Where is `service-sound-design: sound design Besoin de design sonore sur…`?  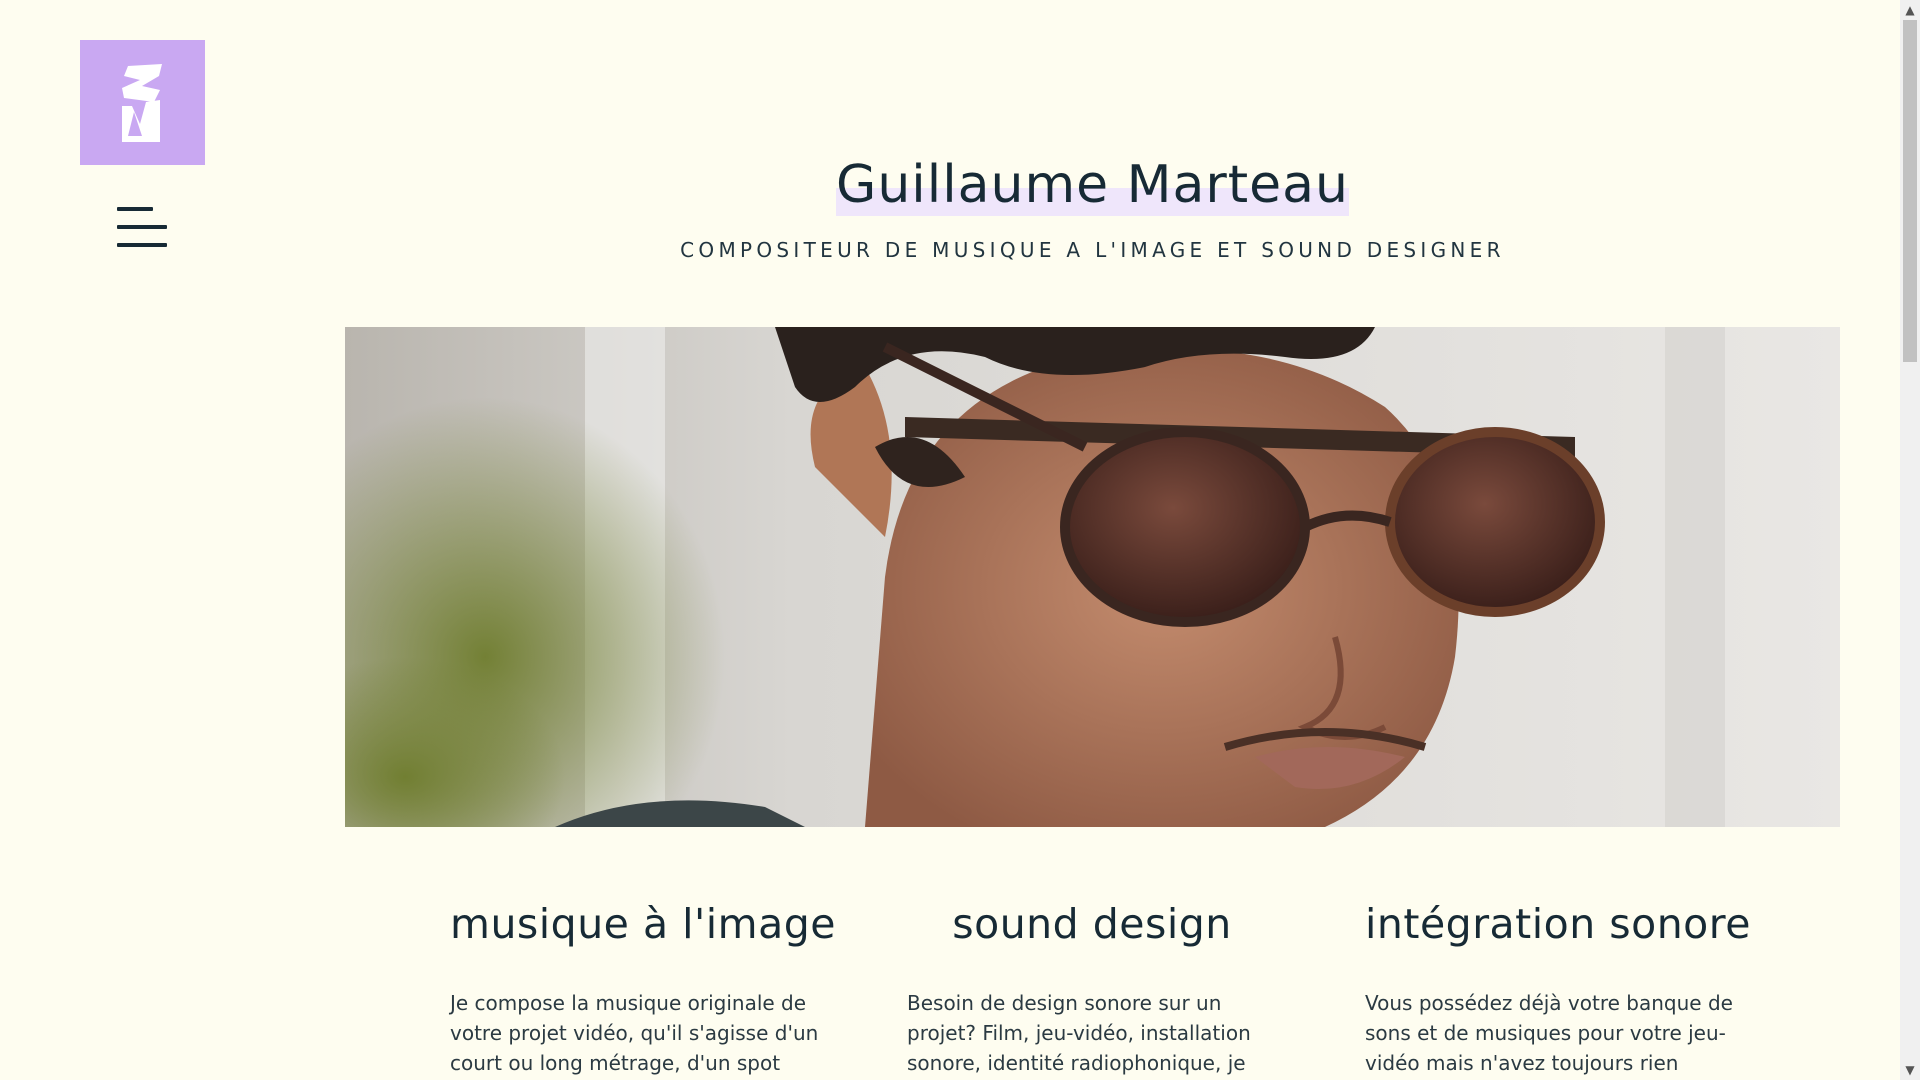
service-sound-design: sound design Besoin de design sonore sur… is located at coordinates (1092, 989).